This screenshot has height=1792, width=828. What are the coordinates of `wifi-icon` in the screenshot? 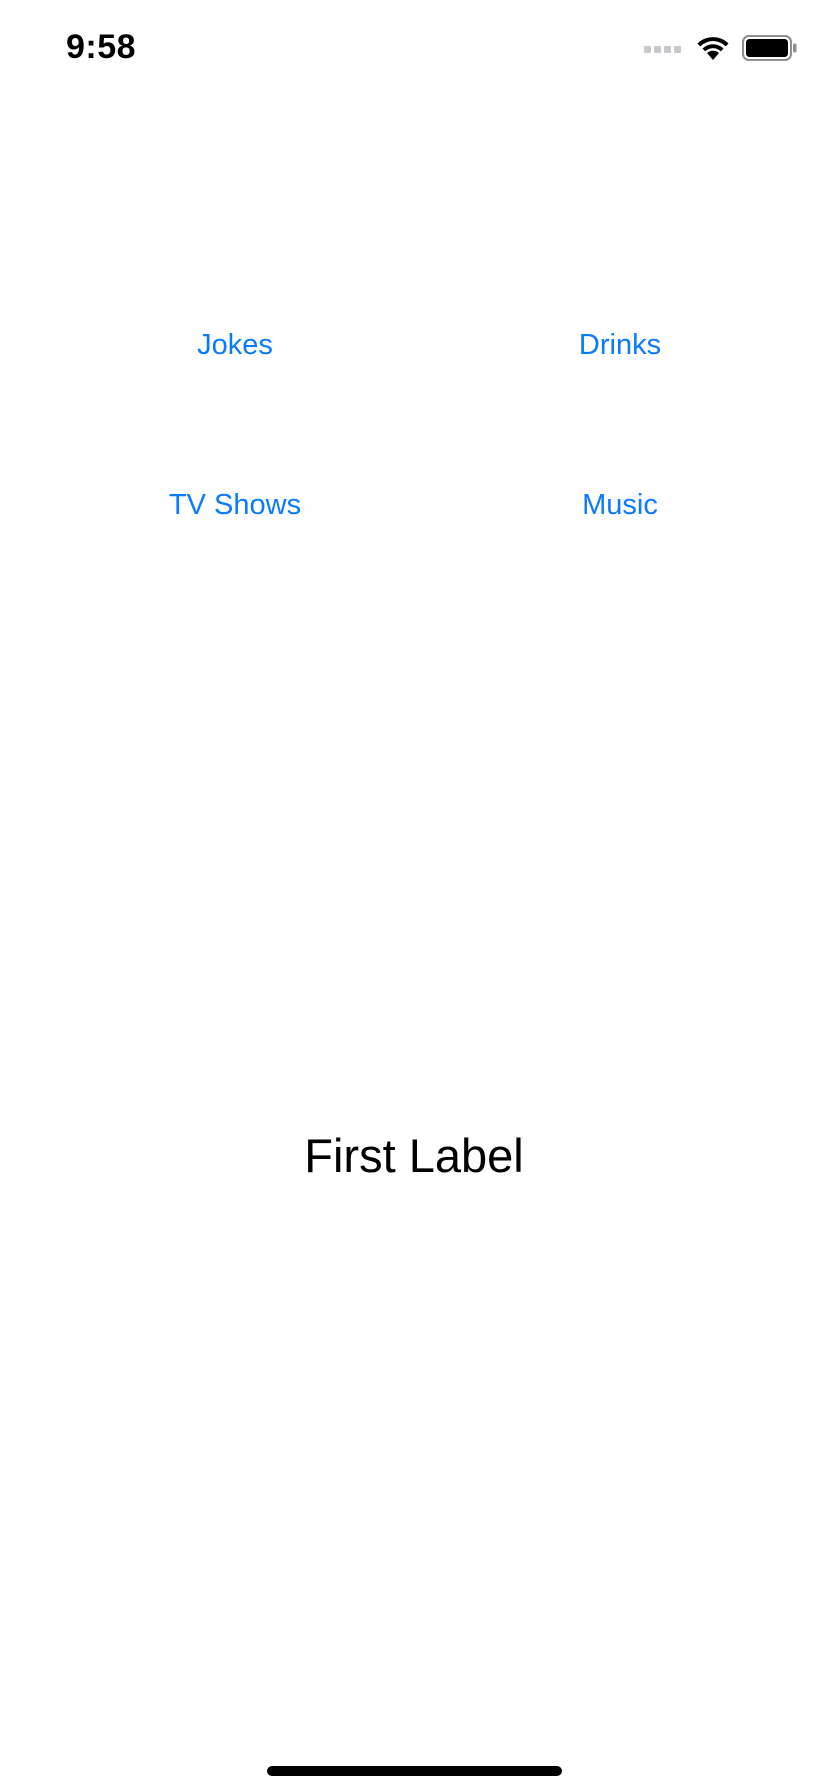 It's located at (713, 50).